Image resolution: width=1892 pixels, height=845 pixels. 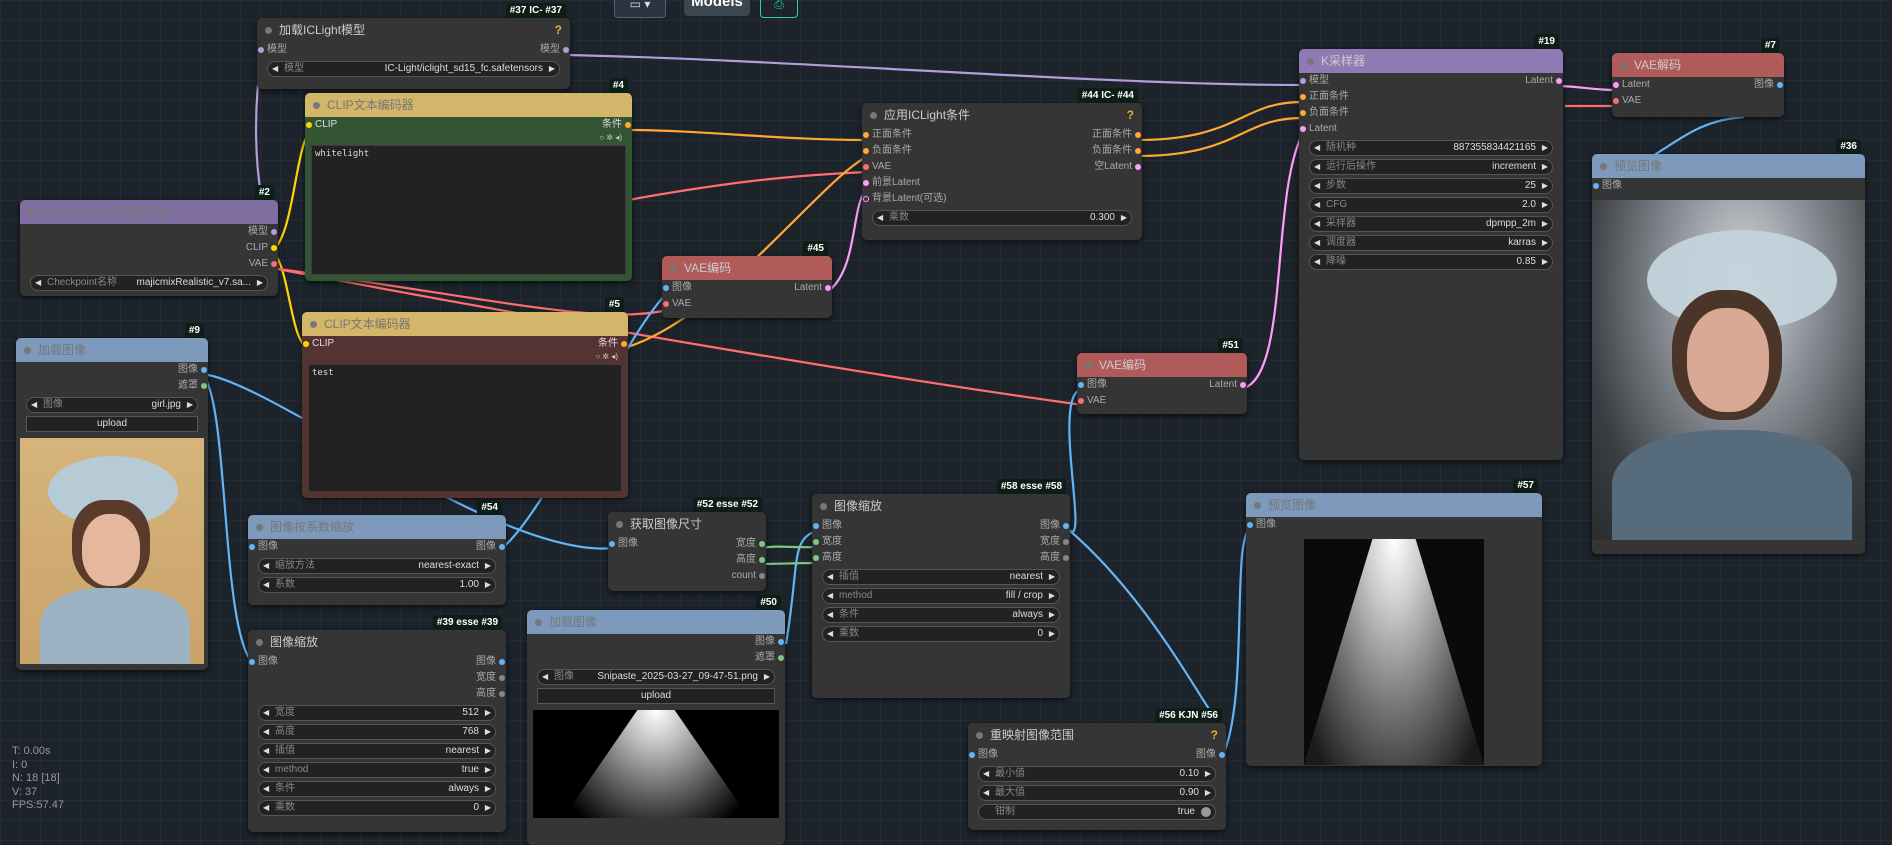 I want to click on widget-scheduler: ◀ 调度器 karras ▶, so click(x=1431, y=243).